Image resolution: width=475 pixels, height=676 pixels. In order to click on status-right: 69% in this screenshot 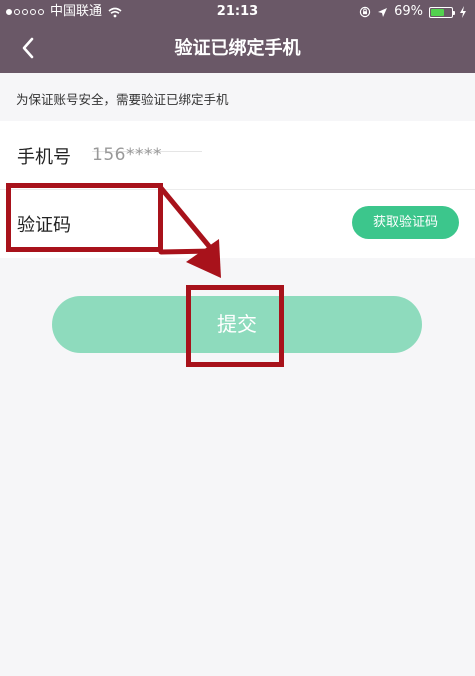, I will do `click(413, 12)`.